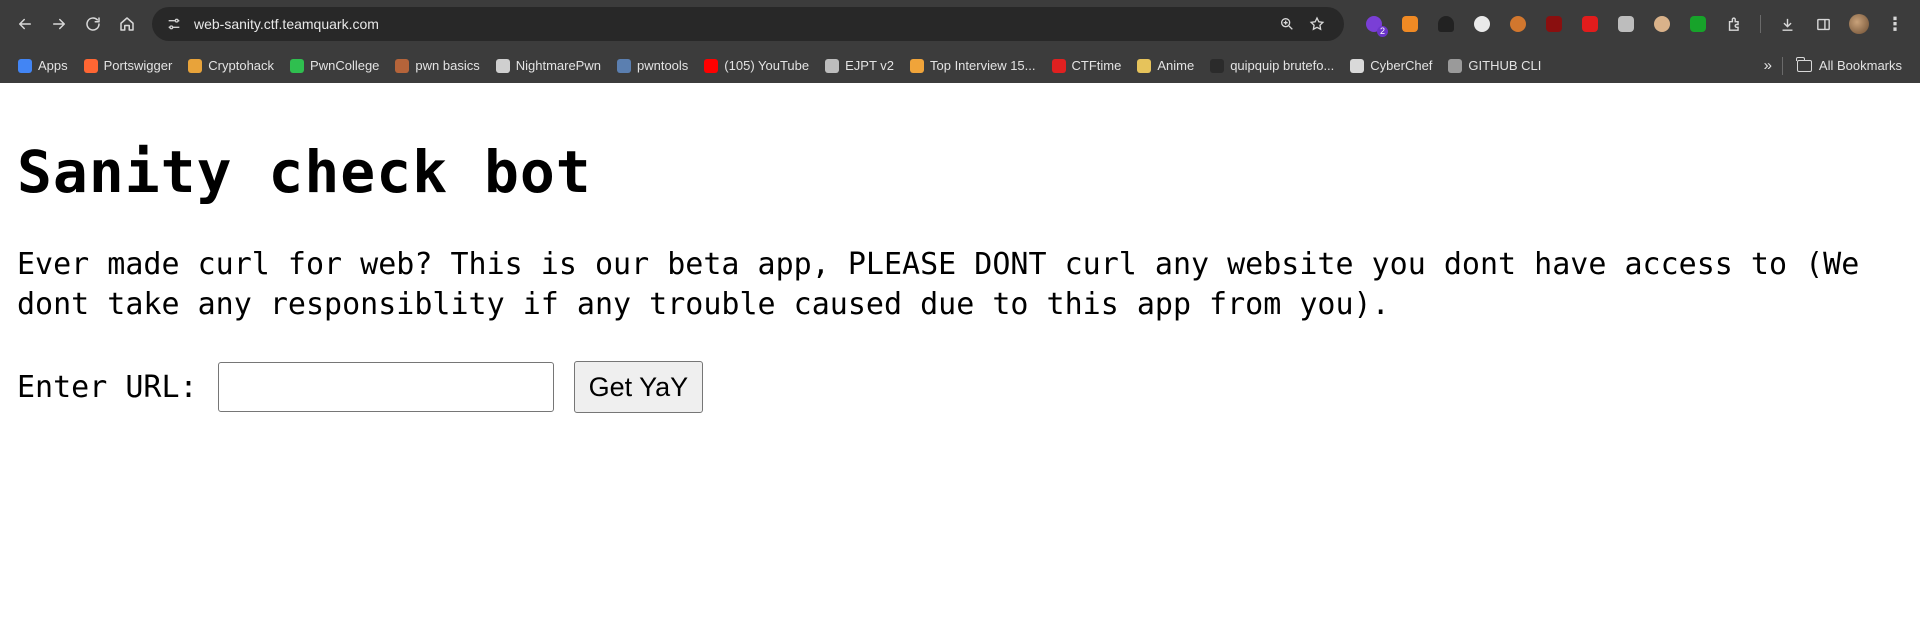 The image size is (1920, 628). I want to click on extensions-area: 2 ⋮, so click(1634, 24).